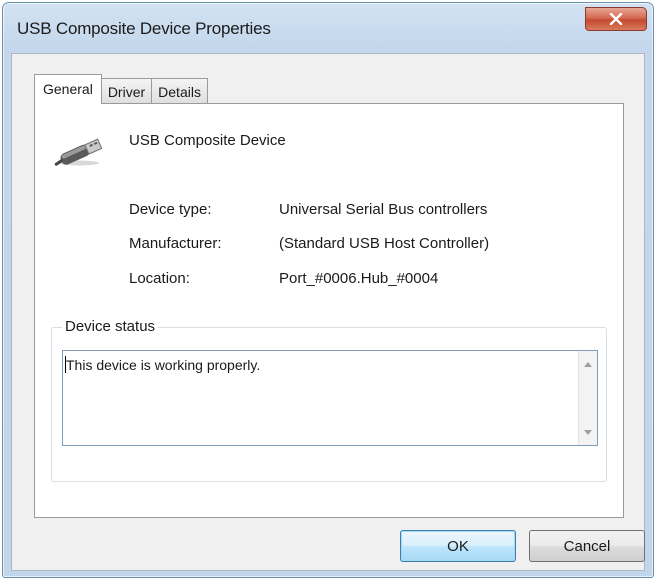 Image resolution: width=658 pixels, height=581 pixels. Describe the element at coordinates (144, 28) in the screenshot. I see `window-title: USB Composite Device Properties` at that location.